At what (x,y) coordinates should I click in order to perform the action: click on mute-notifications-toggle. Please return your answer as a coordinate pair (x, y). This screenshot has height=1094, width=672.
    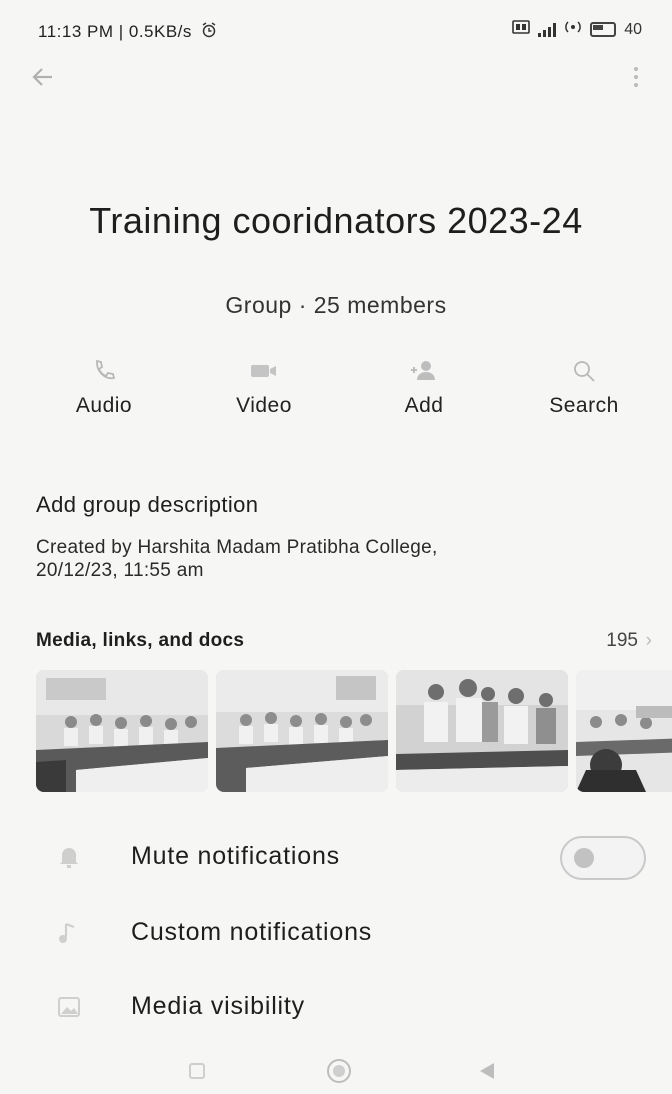
    Looking at the image, I should click on (603, 858).